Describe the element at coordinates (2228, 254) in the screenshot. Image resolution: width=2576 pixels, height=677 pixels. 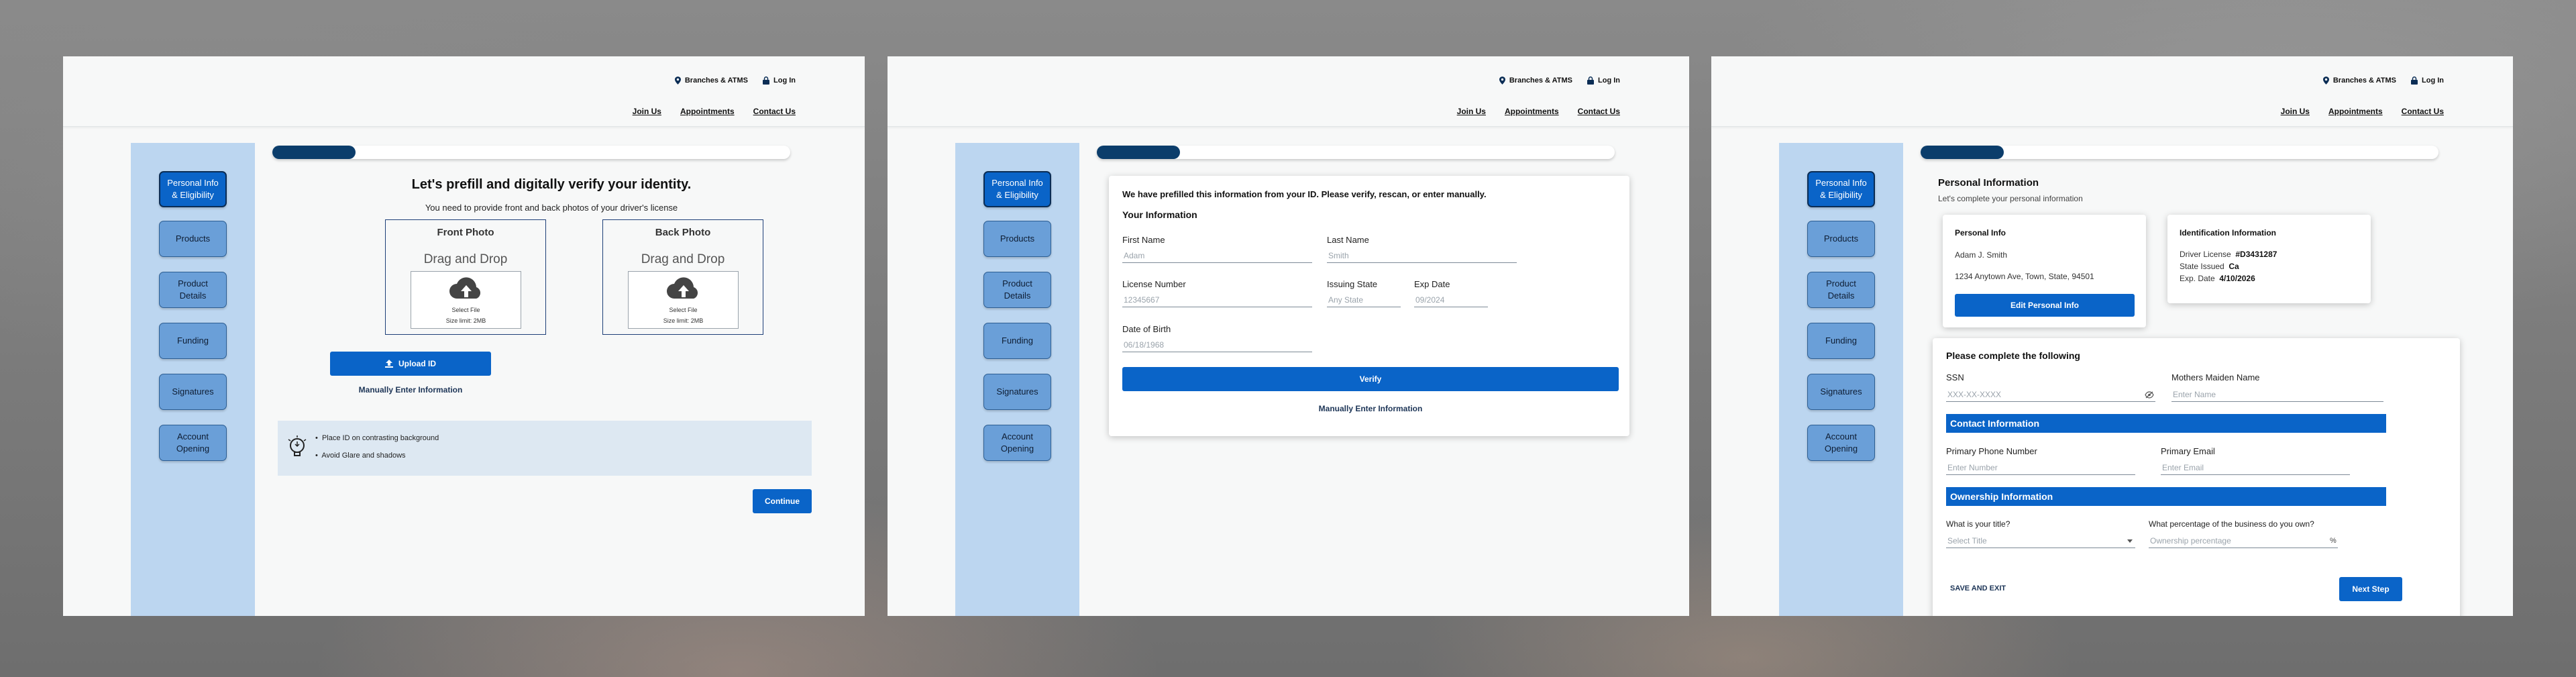
I see `license-row: Driver License #D3431287` at that location.